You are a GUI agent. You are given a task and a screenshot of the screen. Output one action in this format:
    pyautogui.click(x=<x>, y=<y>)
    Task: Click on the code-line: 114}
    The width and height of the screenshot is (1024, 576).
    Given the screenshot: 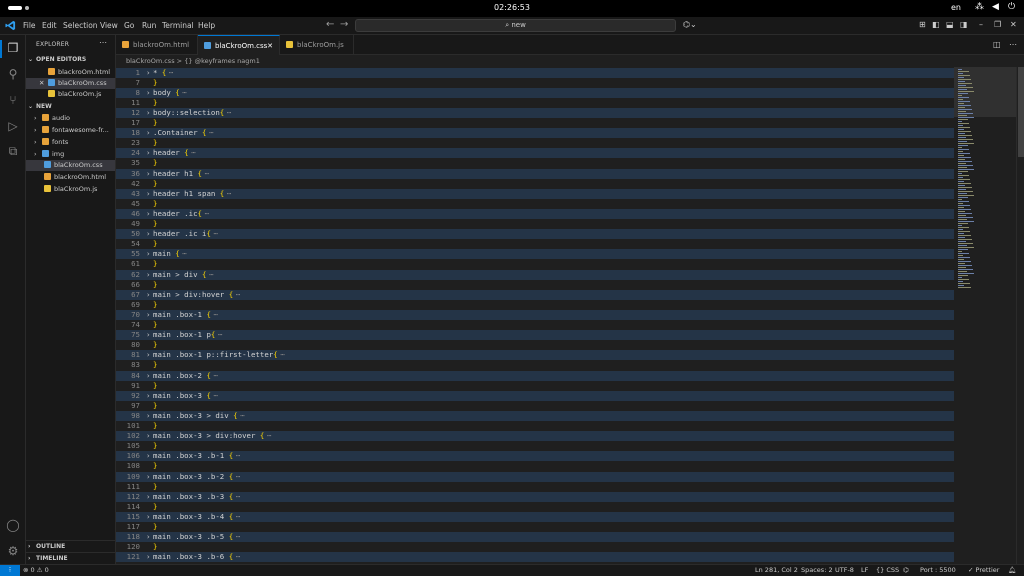 What is the action you would take?
    pyautogui.click(x=535, y=507)
    